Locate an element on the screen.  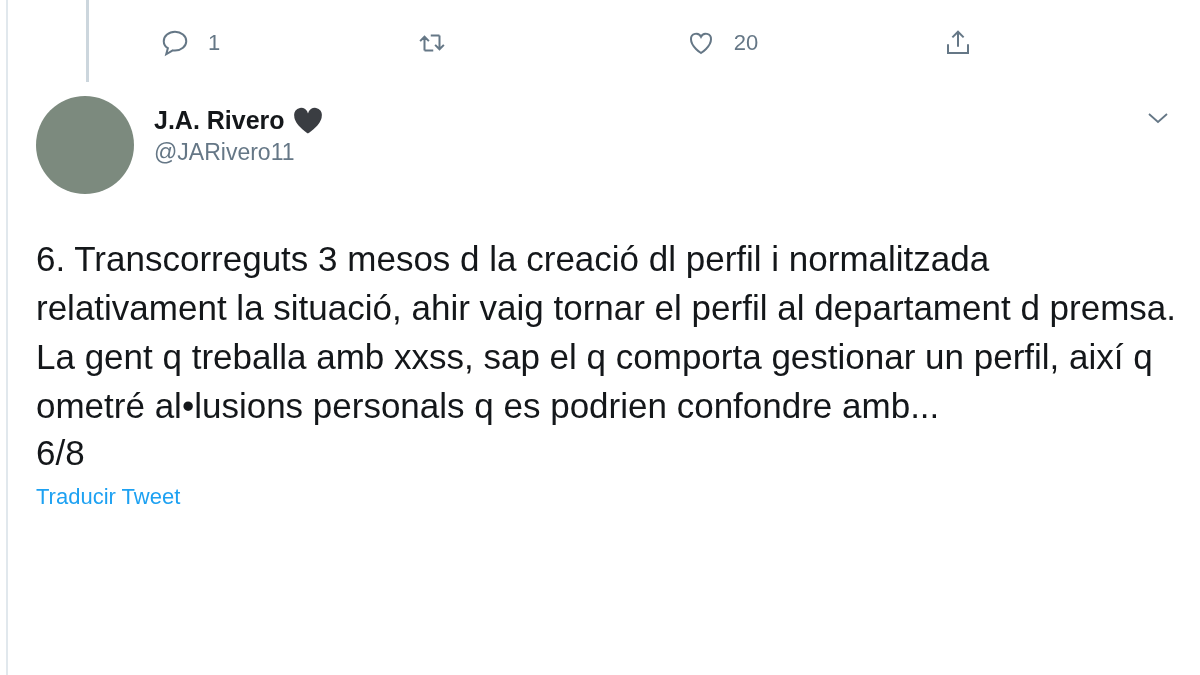
speech-bubble-icon is located at coordinates (175, 43).